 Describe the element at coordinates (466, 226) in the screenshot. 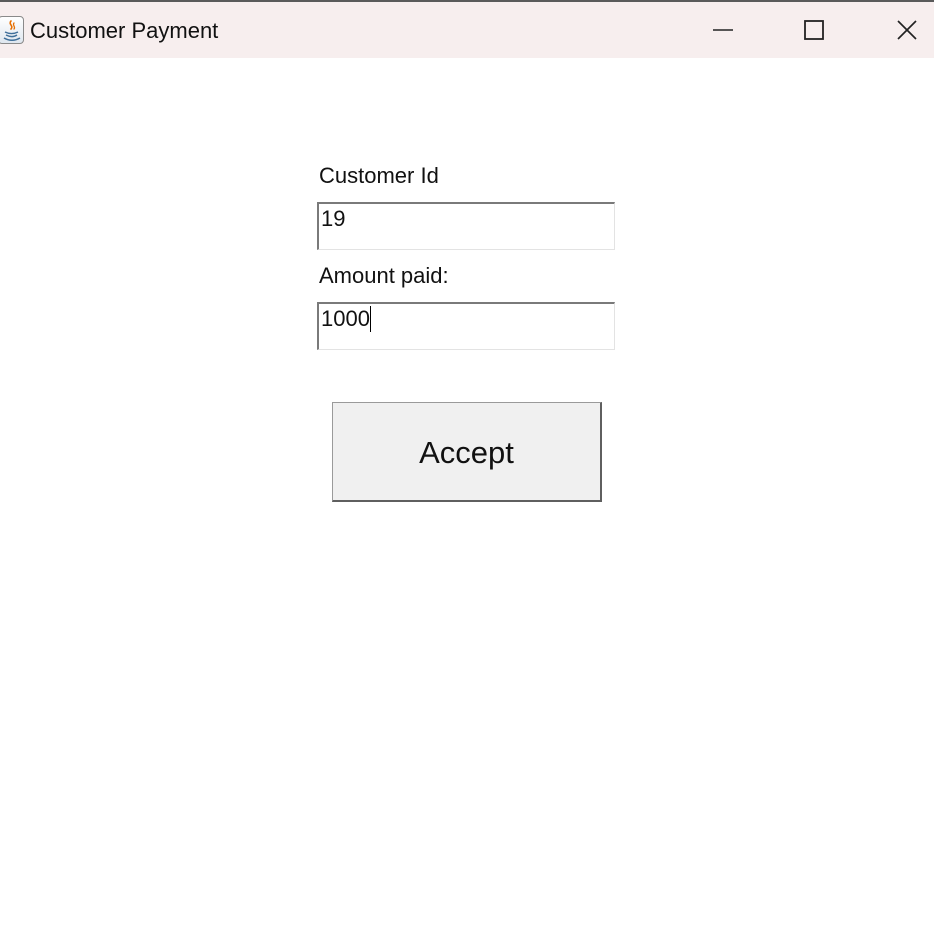

I see `customer-id-field: 19` at that location.